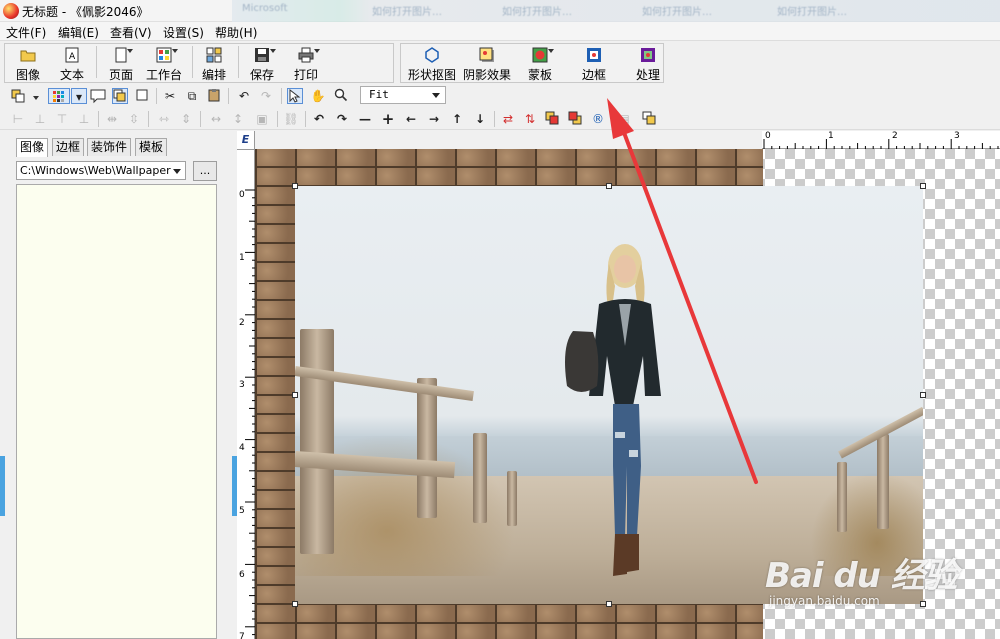 This screenshot has width=1000, height=639. What do you see at coordinates (134, 119) in the screenshot?
I see `distribute-vertical-icon: ⇳` at bounding box center [134, 119].